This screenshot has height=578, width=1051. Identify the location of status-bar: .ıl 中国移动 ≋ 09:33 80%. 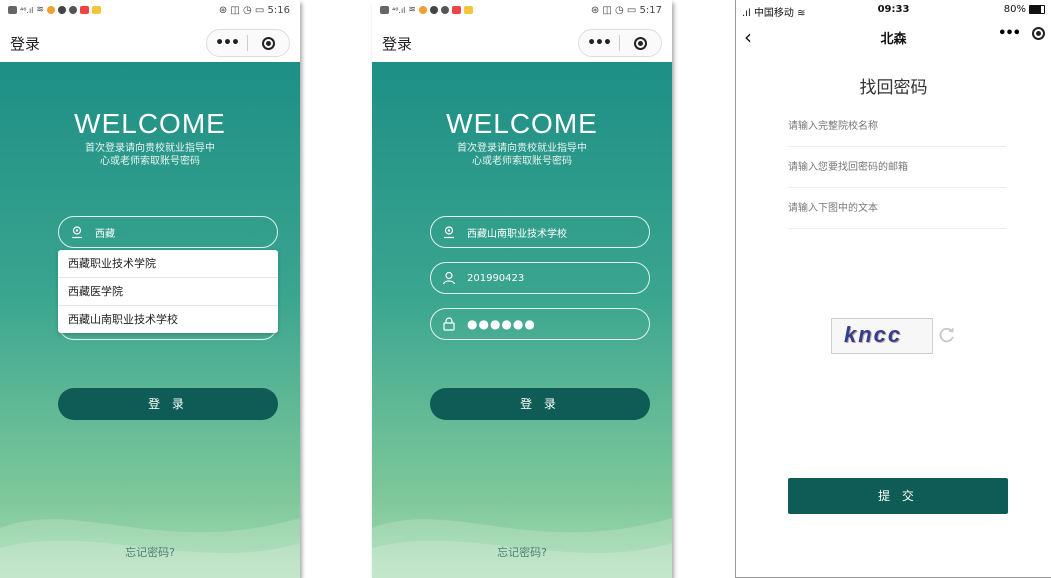
(893, 12).